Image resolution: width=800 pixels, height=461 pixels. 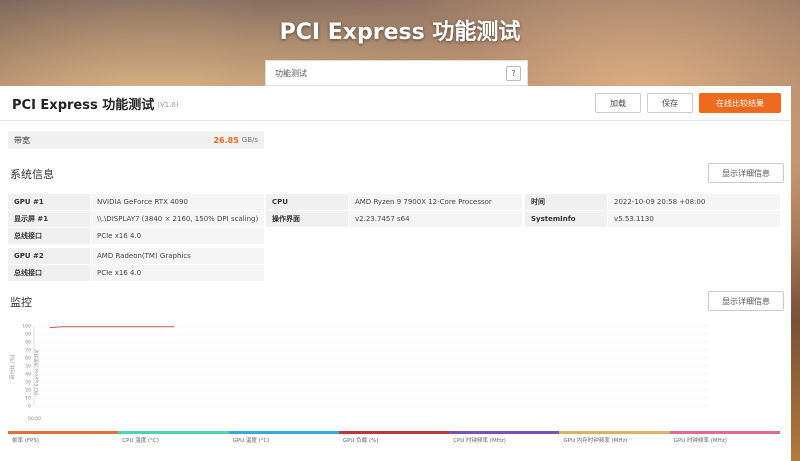 I want to click on info-row: 操作界面 v2.23.7457 s64, so click(x=394, y=219).